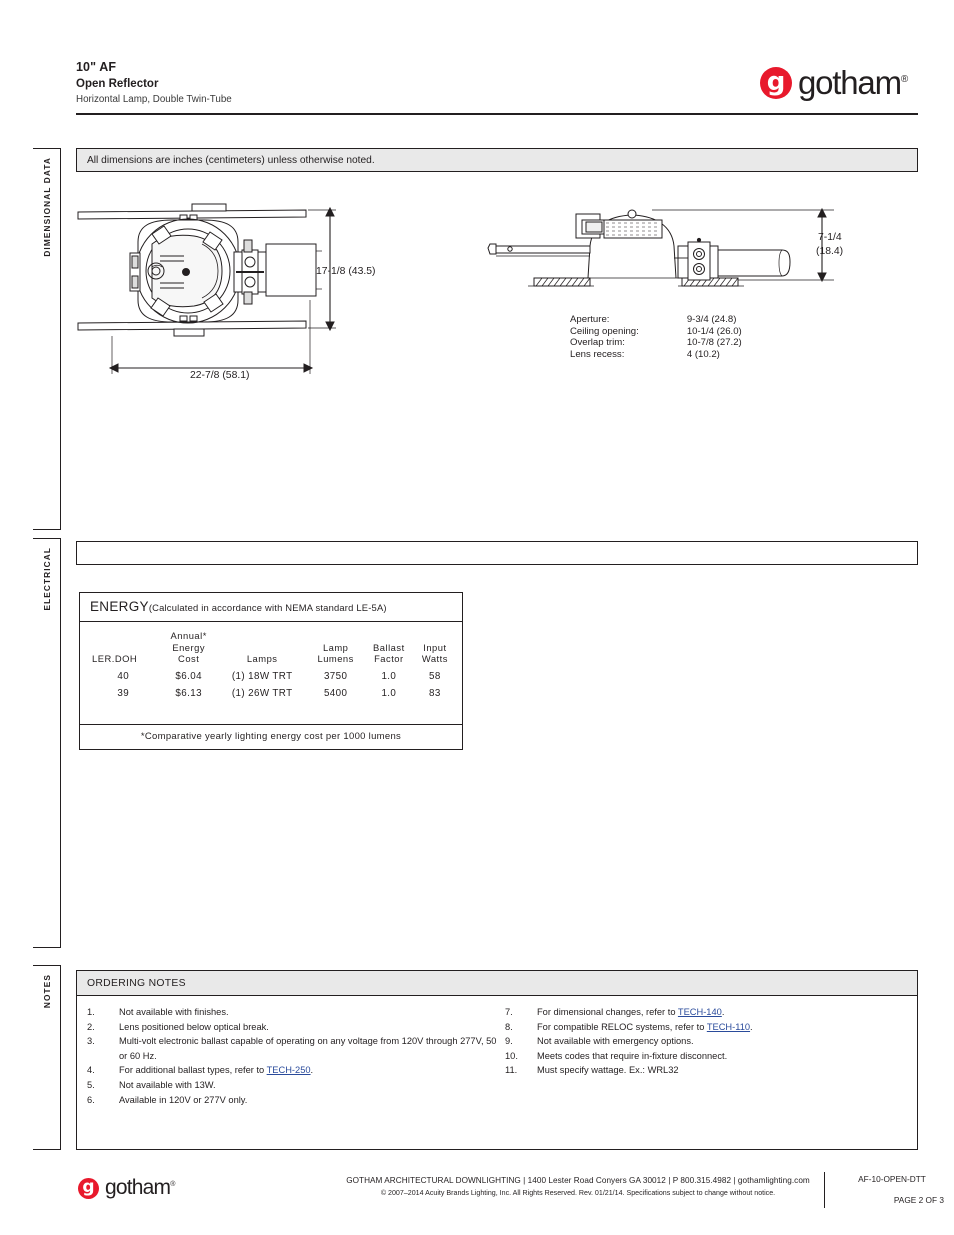 Image resolution: width=954 pixels, height=1235 pixels. What do you see at coordinates (189, 647) in the screenshot?
I see `col-line2: Energy` at bounding box center [189, 647].